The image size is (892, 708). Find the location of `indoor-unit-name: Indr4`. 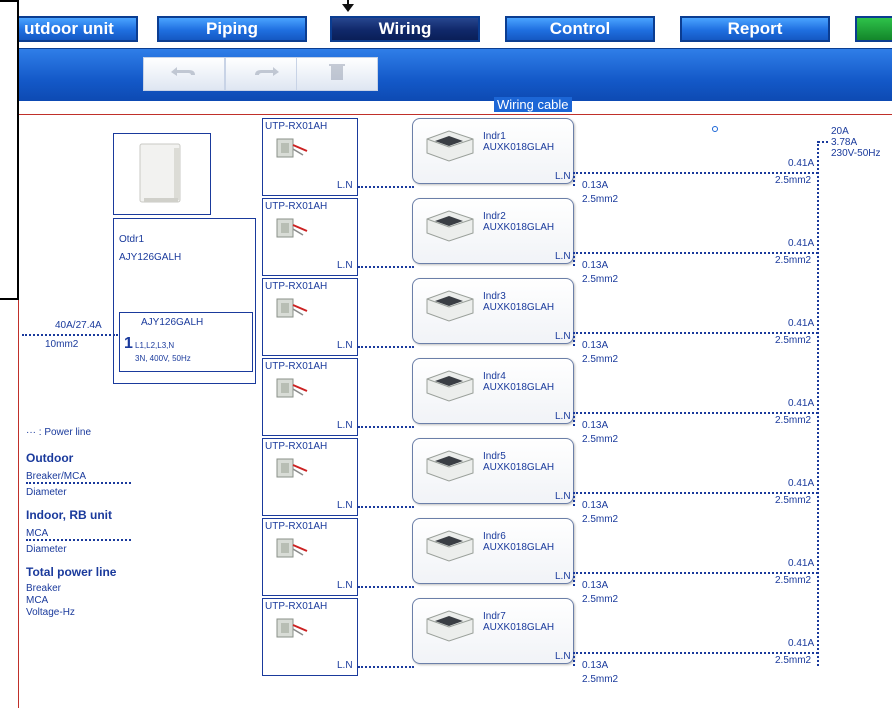

indoor-unit-name: Indr4 is located at coordinates (494, 376).